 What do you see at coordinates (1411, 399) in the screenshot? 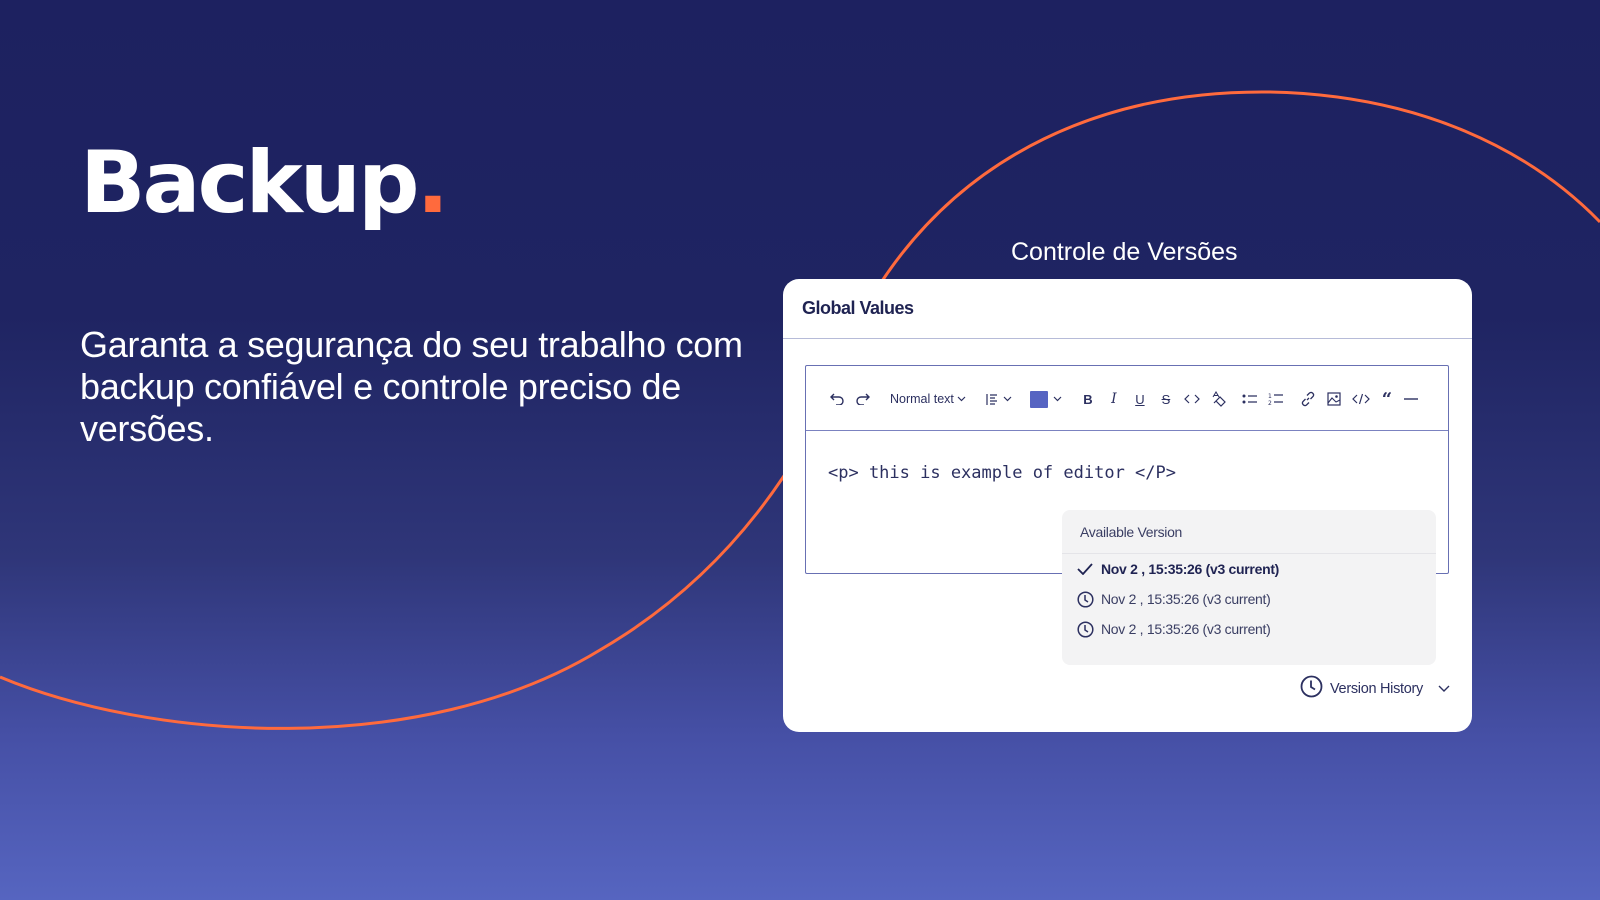
I see `horizontal-rule-icon` at bounding box center [1411, 399].